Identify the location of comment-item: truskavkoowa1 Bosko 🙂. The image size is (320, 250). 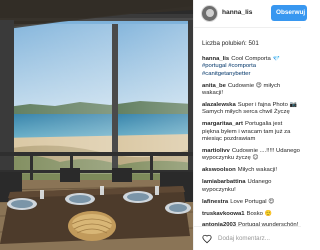
(251, 214).